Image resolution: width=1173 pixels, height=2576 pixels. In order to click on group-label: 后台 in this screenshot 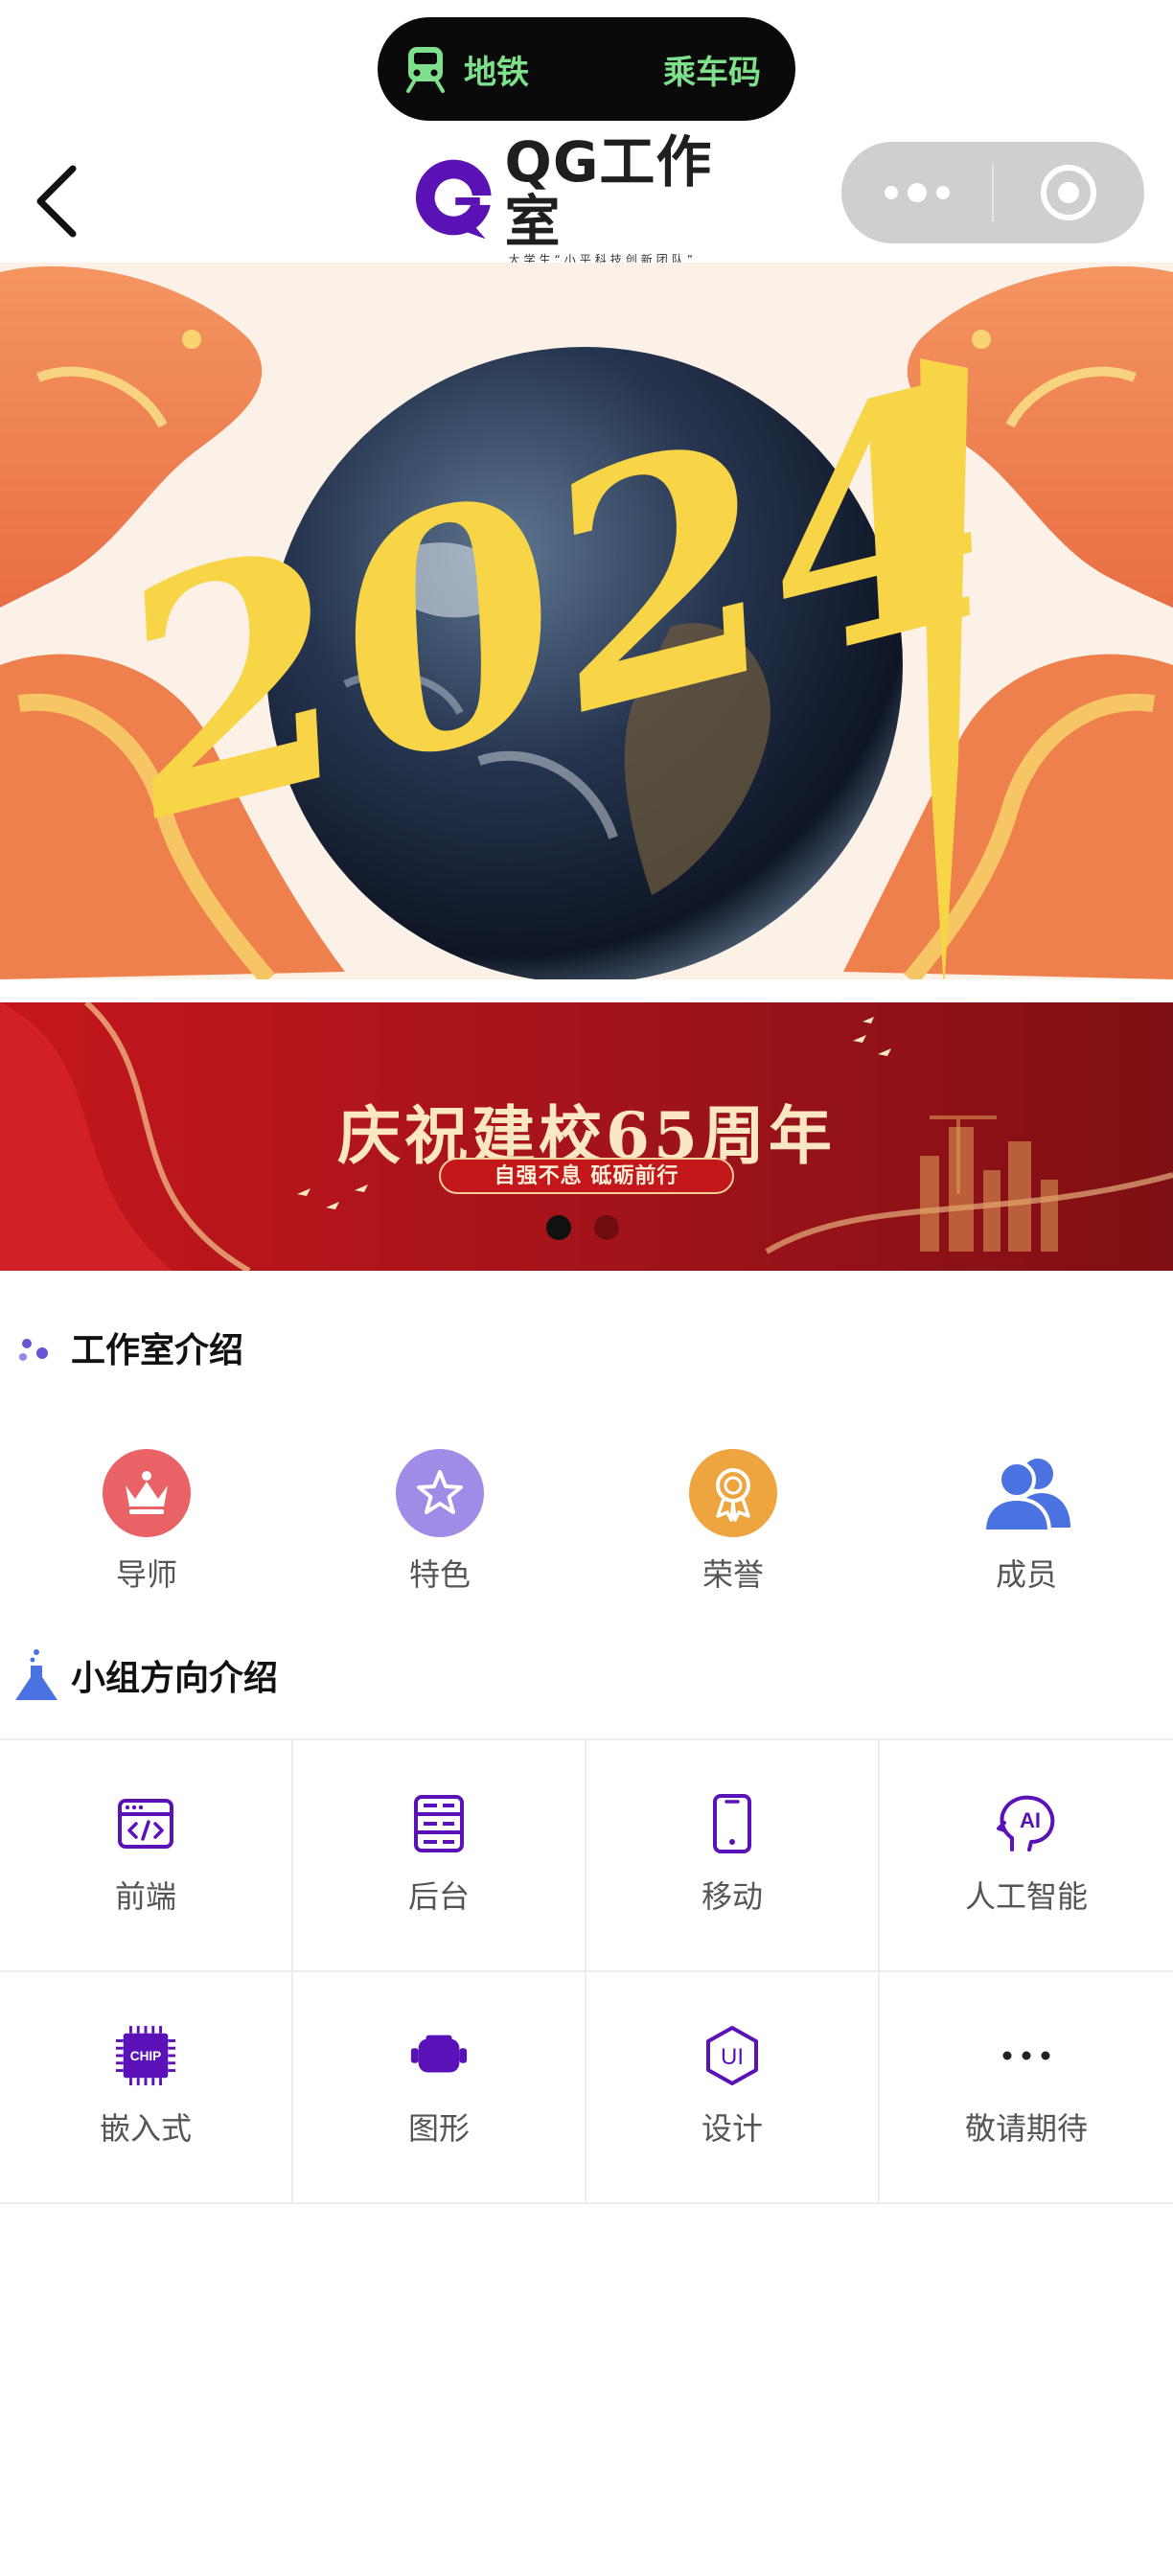, I will do `click(438, 1896)`.